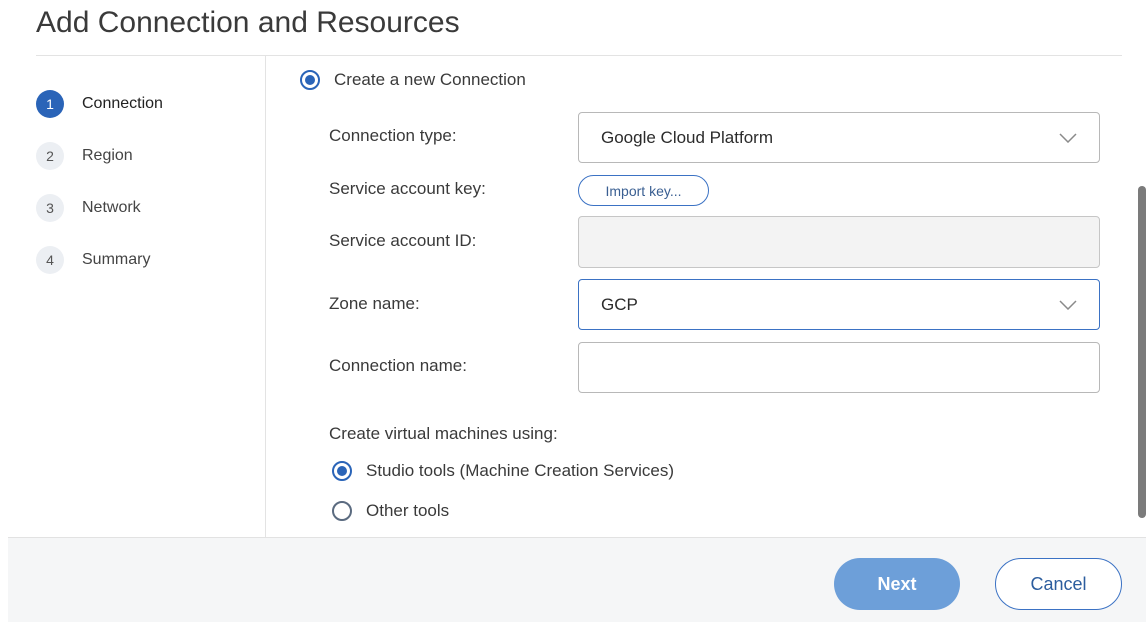 The image size is (1146, 622). Describe the element at coordinates (342, 471) in the screenshot. I see `studio-tools-radio` at that location.